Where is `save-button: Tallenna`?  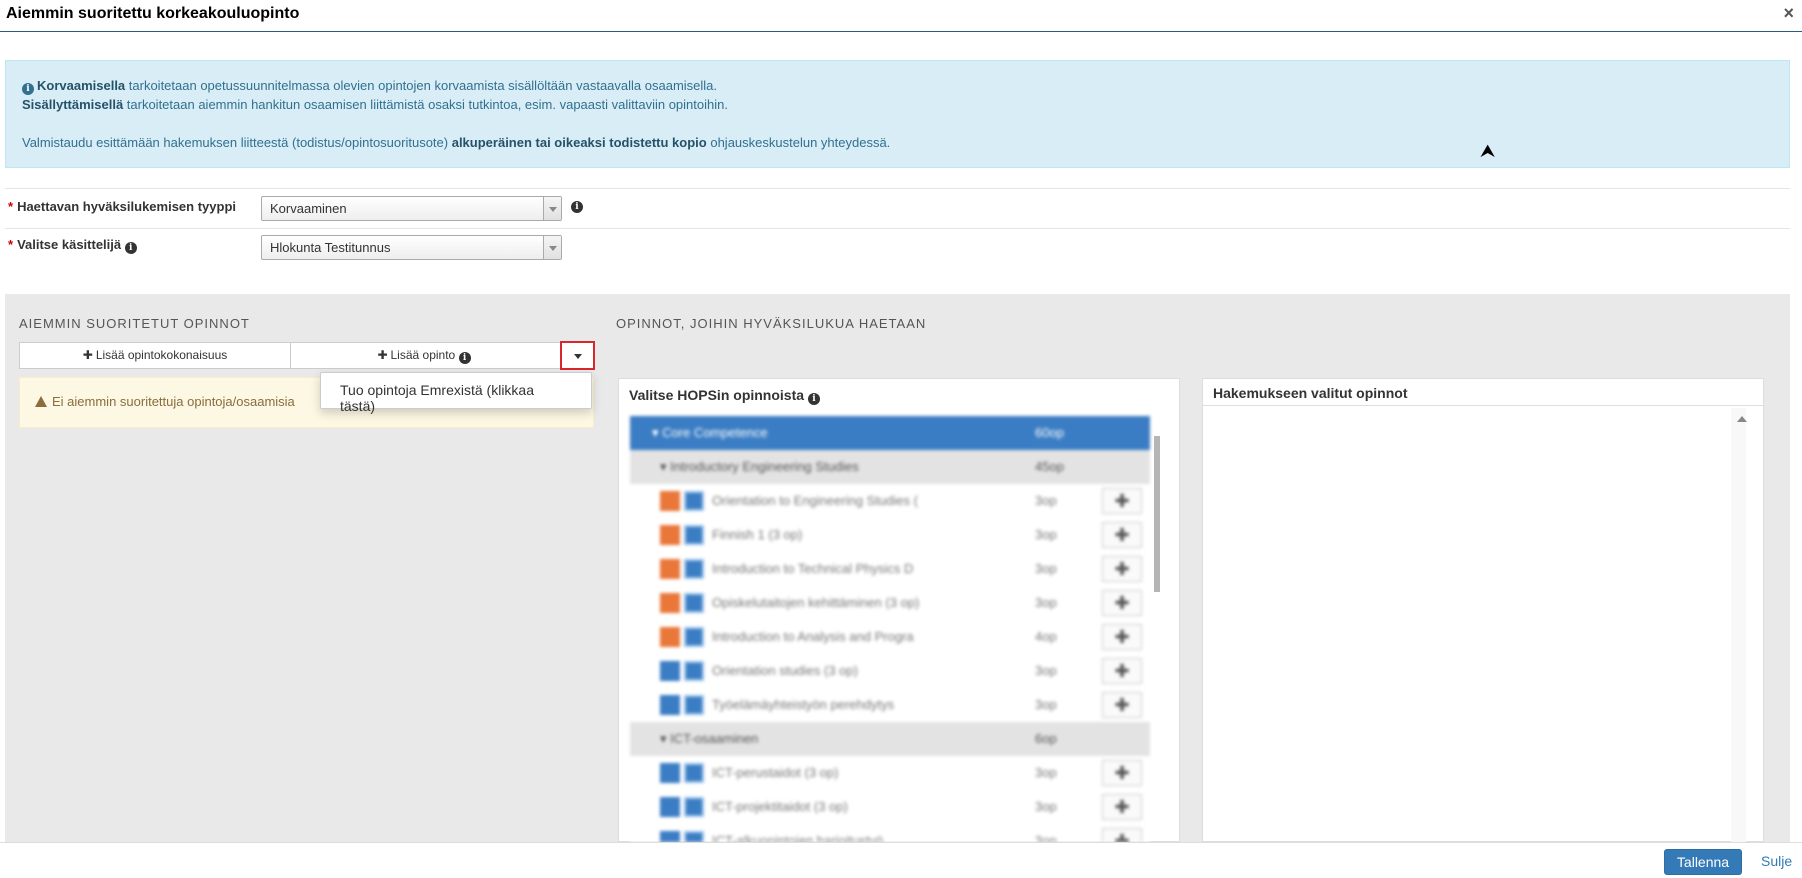 save-button: Tallenna is located at coordinates (1703, 862).